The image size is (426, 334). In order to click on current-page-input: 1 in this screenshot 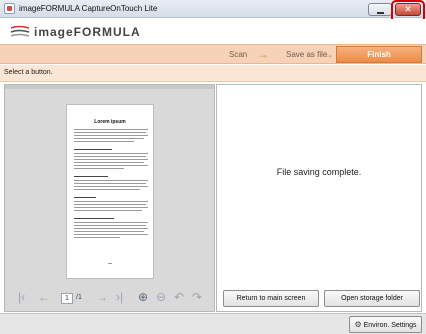, I will do `click(67, 298)`.